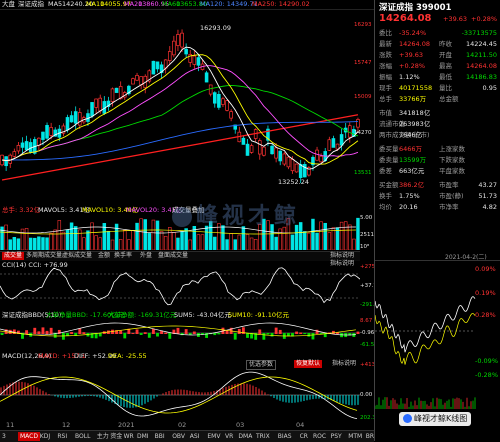  I want to click on indicator-tab-rsi: RSI, so click(62, 436).